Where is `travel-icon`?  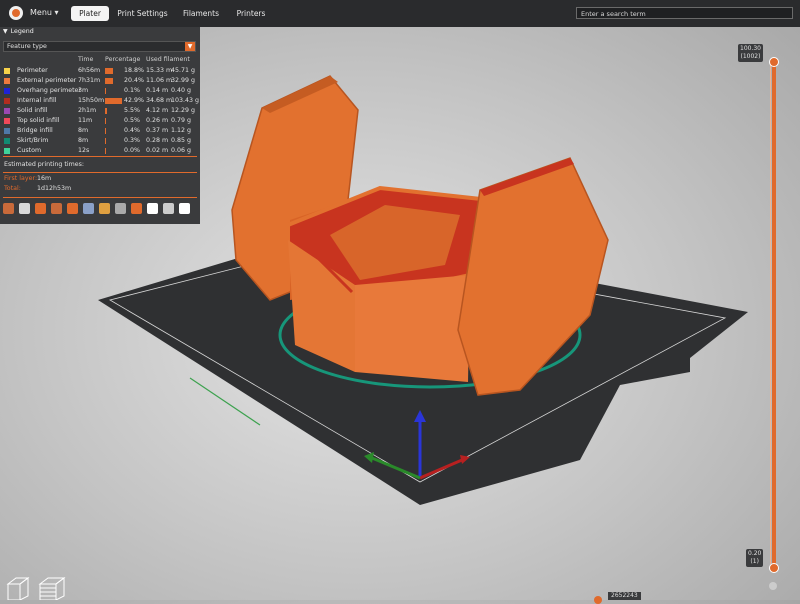
travel-icon is located at coordinates (8, 208).